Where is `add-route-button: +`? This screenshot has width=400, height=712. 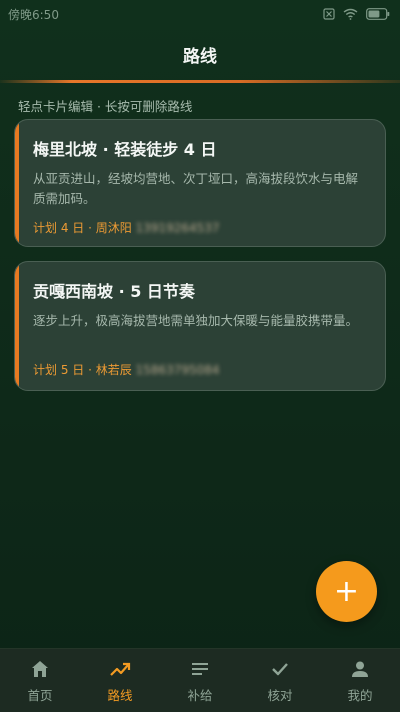 add-route-button: + is located at coordinates (346, 591).